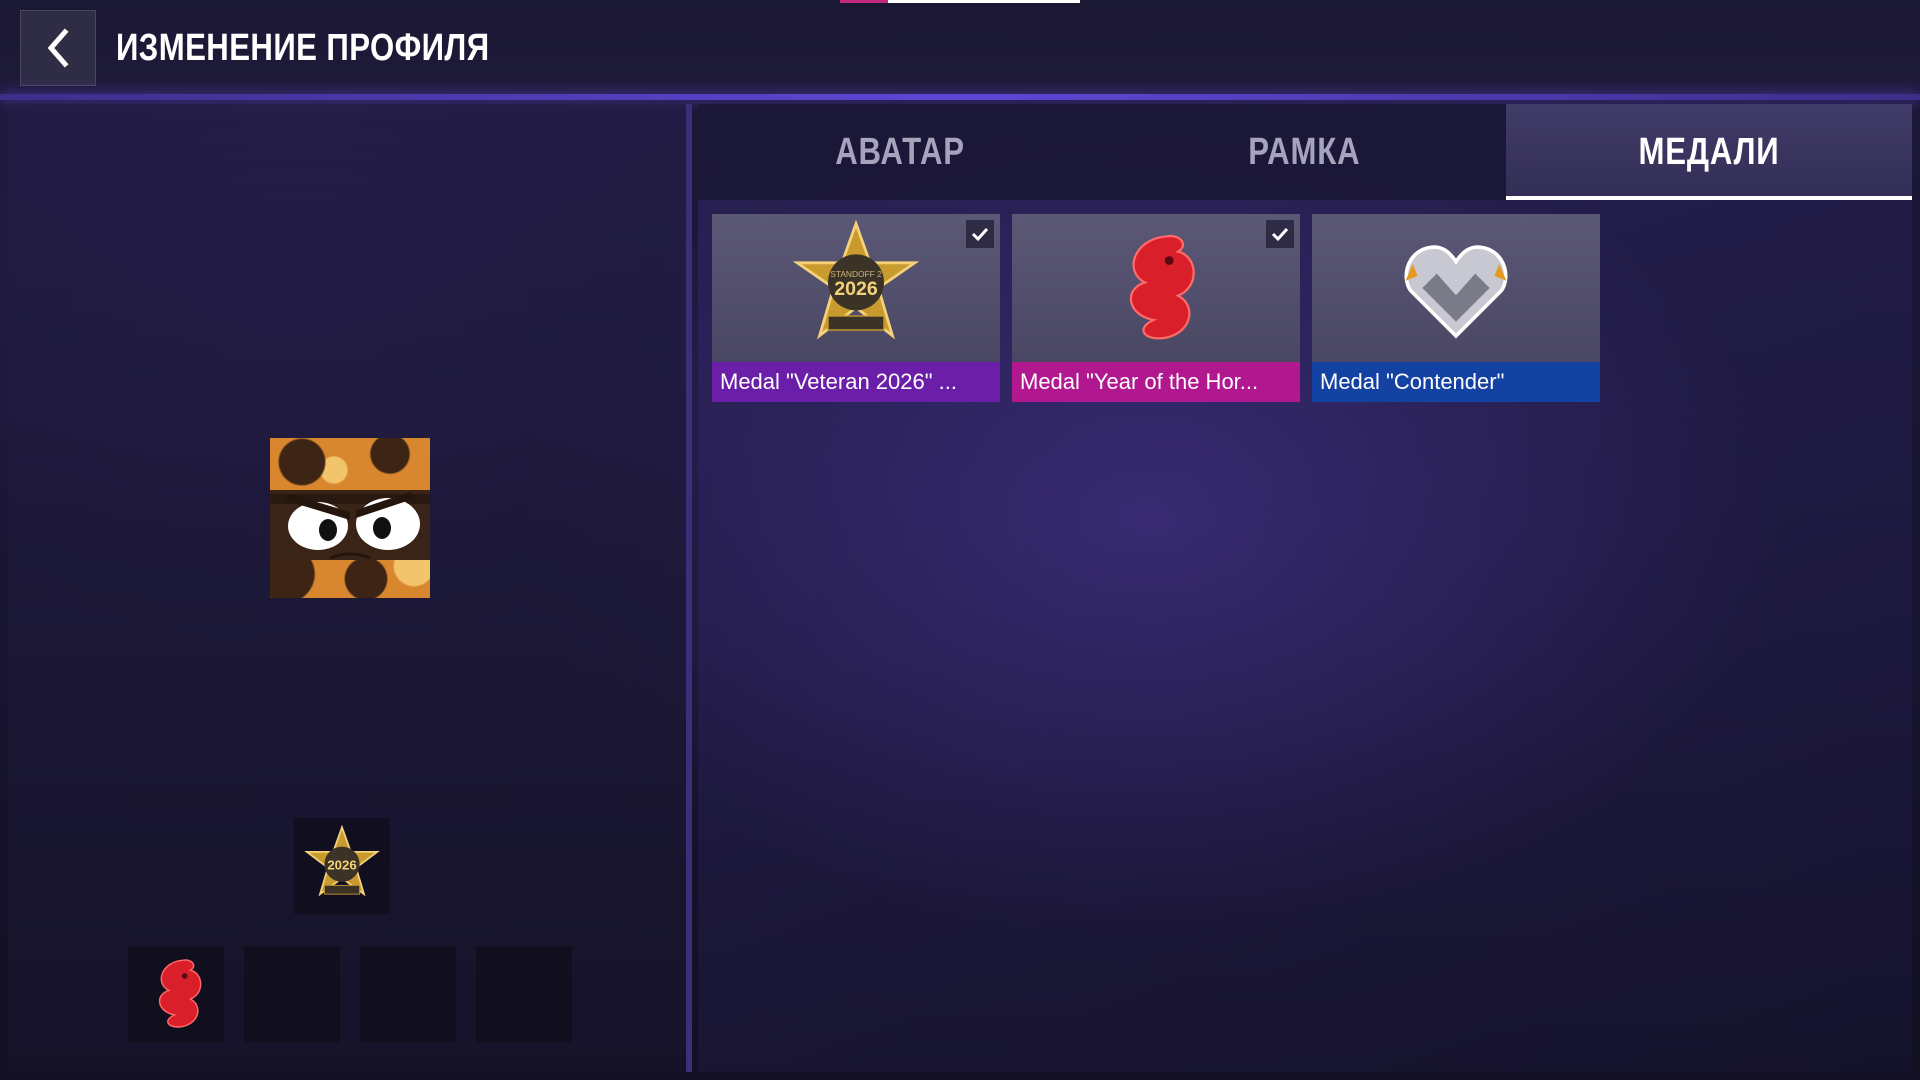 The height and width of the screenshot is (1080, 1920). I want to click on main-medal-slot: 2026, so click(342, 866).